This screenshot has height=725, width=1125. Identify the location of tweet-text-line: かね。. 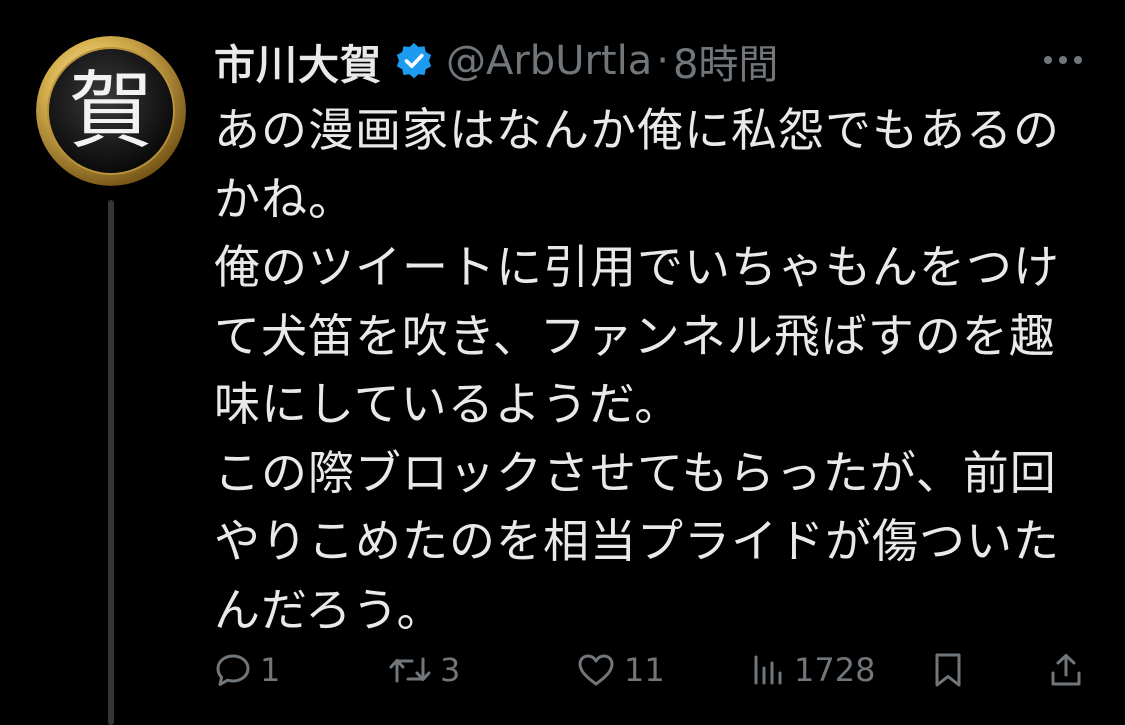
(284, 198).